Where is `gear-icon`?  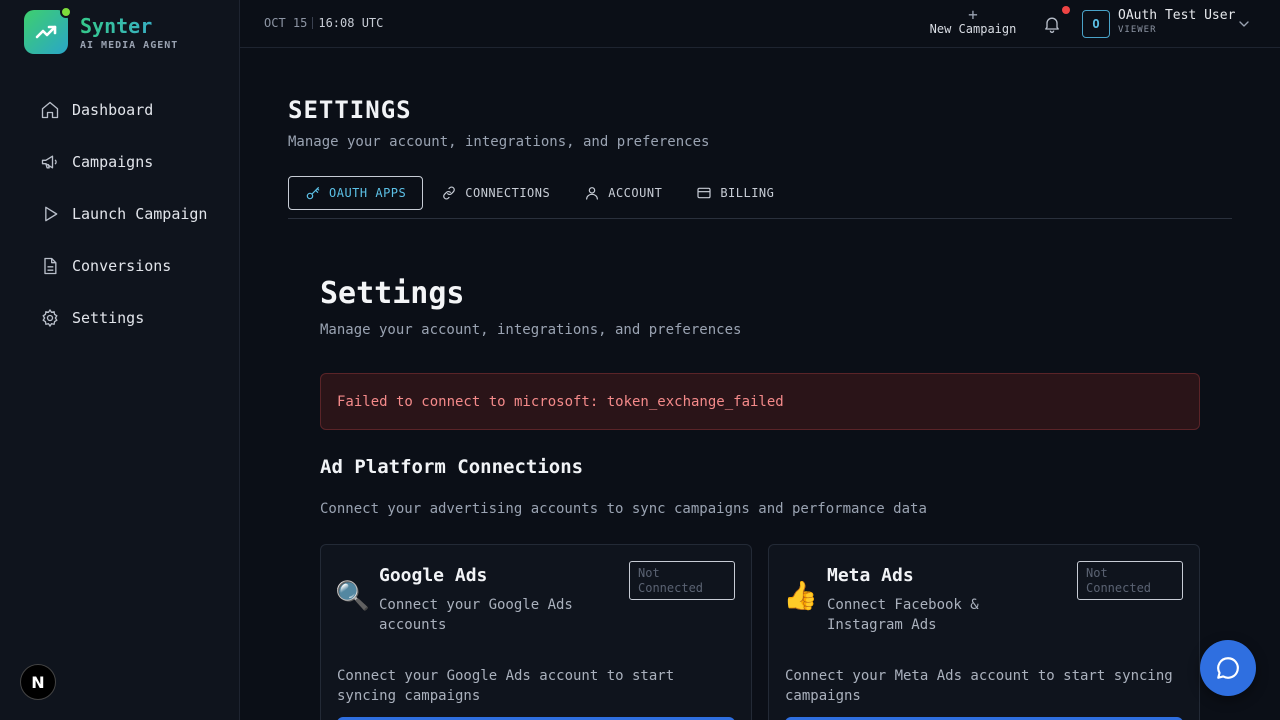
gear-icon is located at coordinates (50, 318).